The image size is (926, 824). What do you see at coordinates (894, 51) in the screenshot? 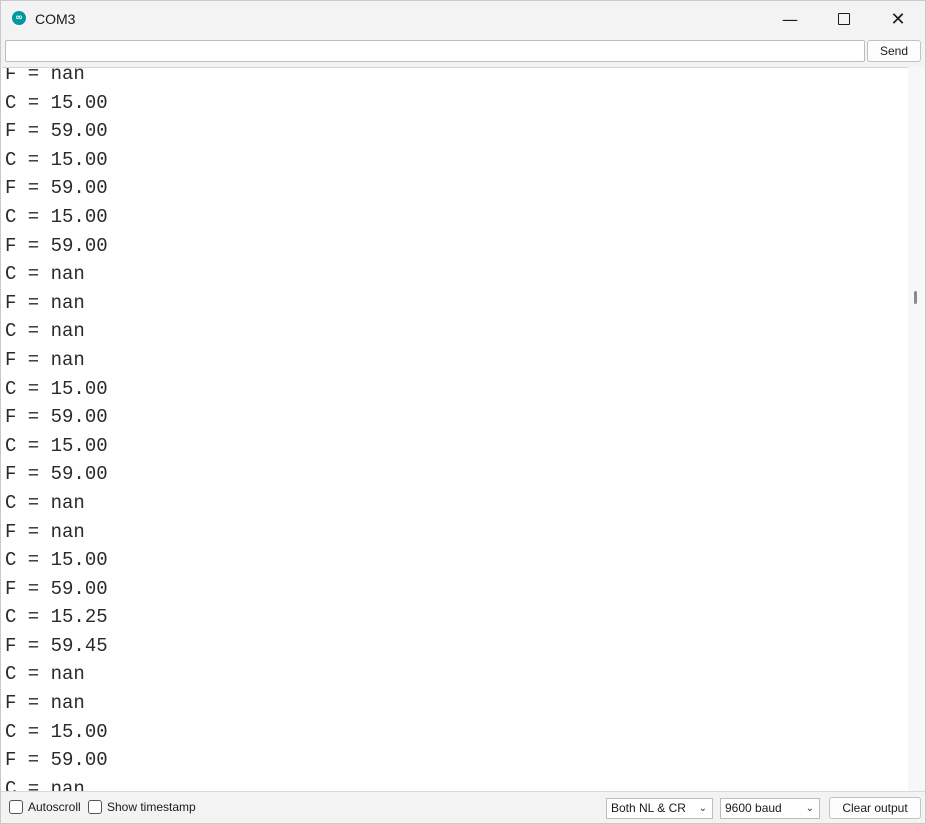
I see `send-button: Send` at bounding box center [894, 51].